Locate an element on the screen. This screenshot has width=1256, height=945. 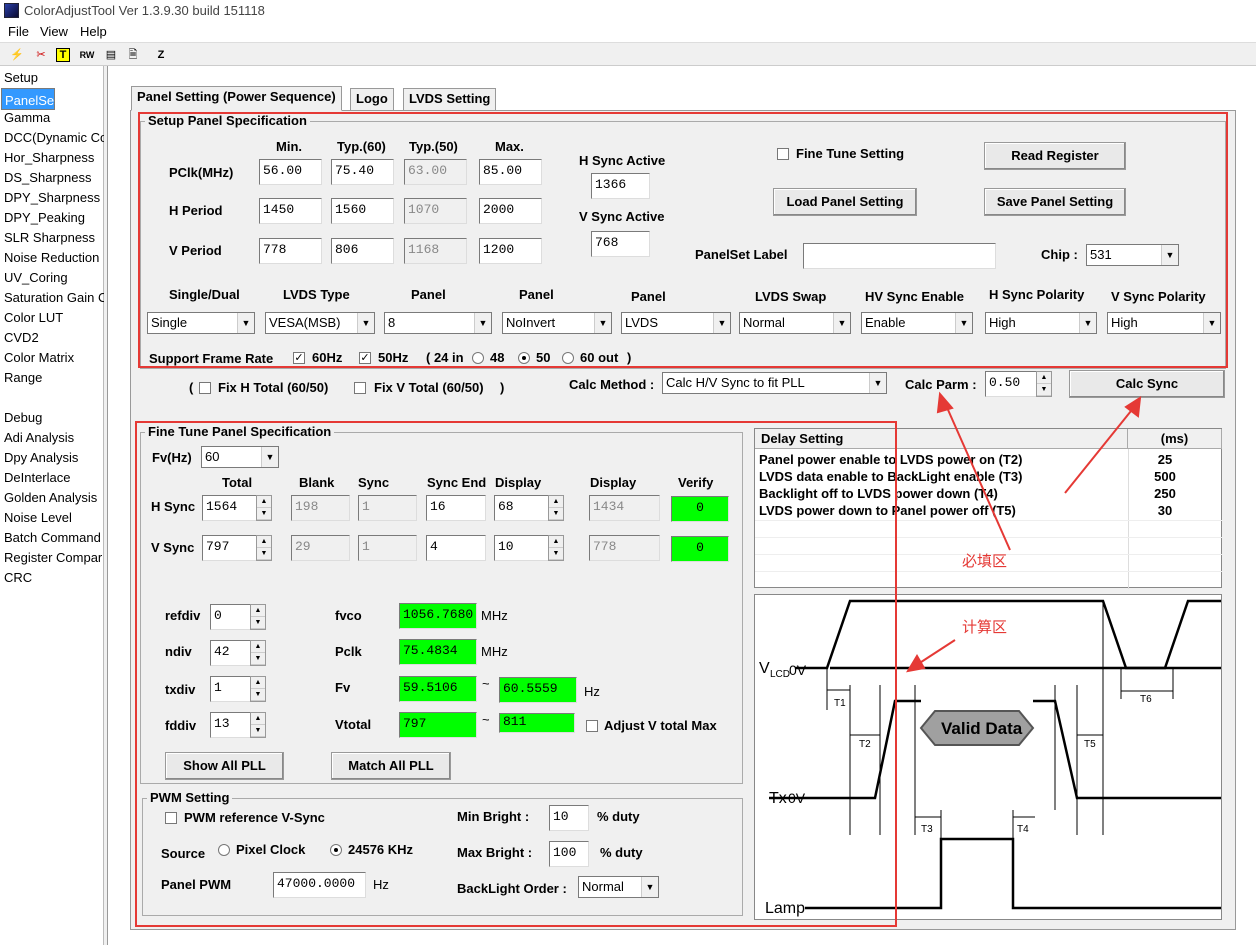
sidebar-item: Register Compar is located at coordinates (54, 558).